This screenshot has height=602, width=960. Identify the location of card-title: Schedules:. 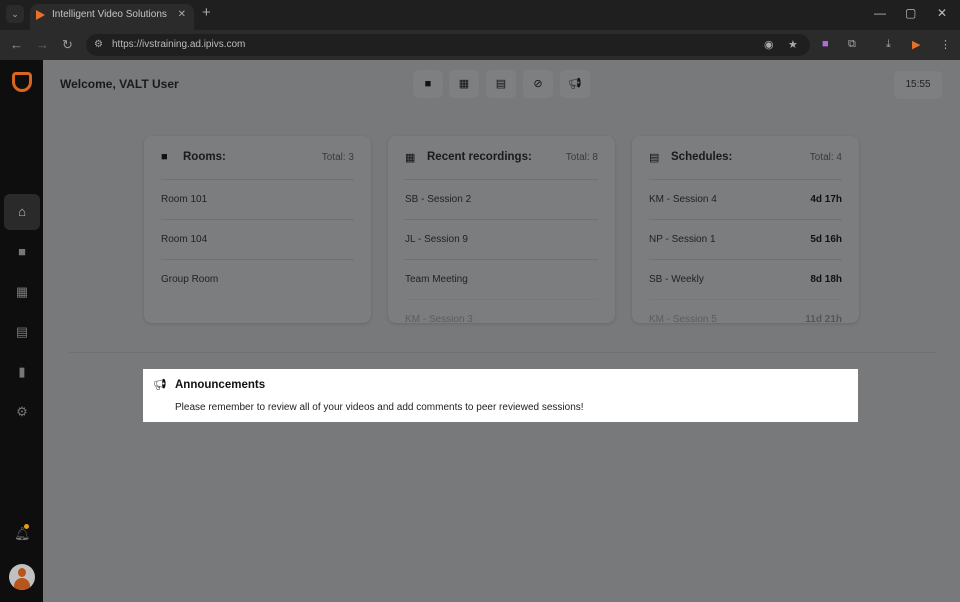
(702, 157).